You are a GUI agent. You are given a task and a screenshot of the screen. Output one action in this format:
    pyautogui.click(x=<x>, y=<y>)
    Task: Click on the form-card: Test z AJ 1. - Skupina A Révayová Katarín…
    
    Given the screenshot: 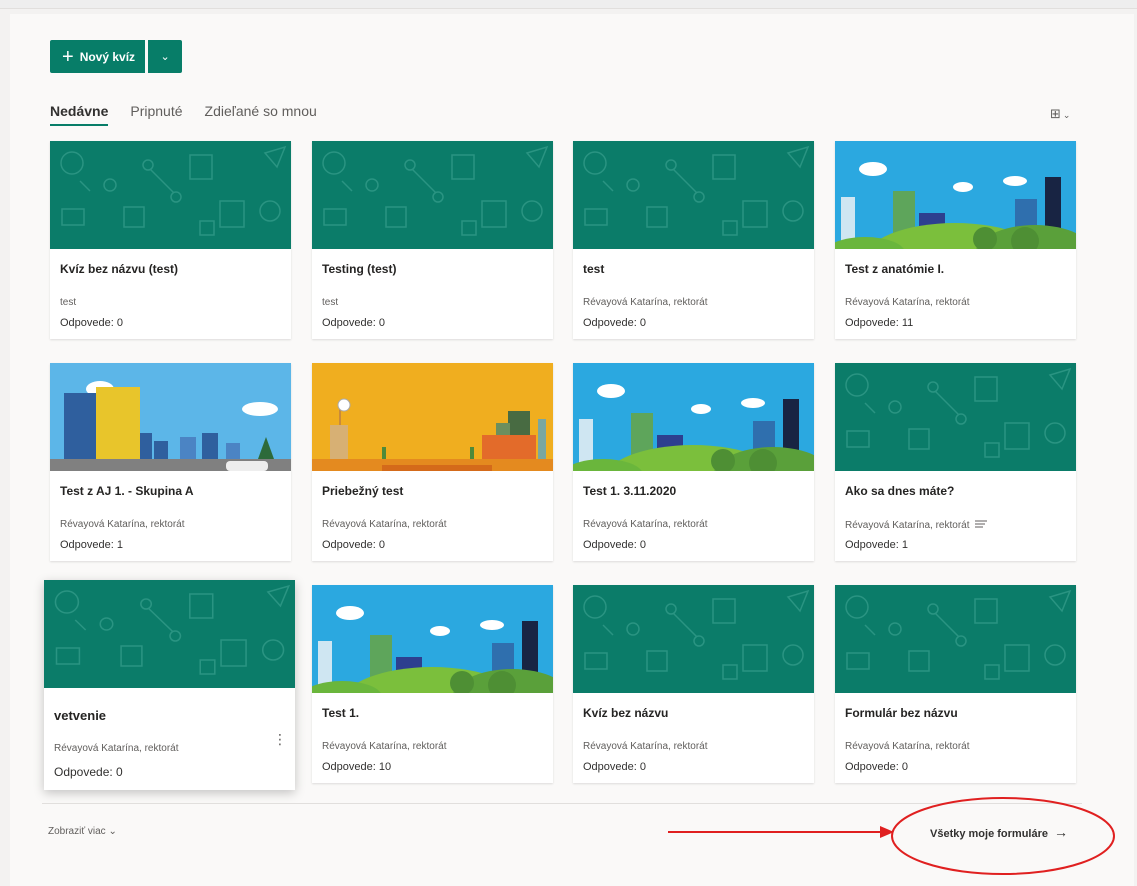 What is the action you would take?
    pyautogui.click(x=170, y=462)
    